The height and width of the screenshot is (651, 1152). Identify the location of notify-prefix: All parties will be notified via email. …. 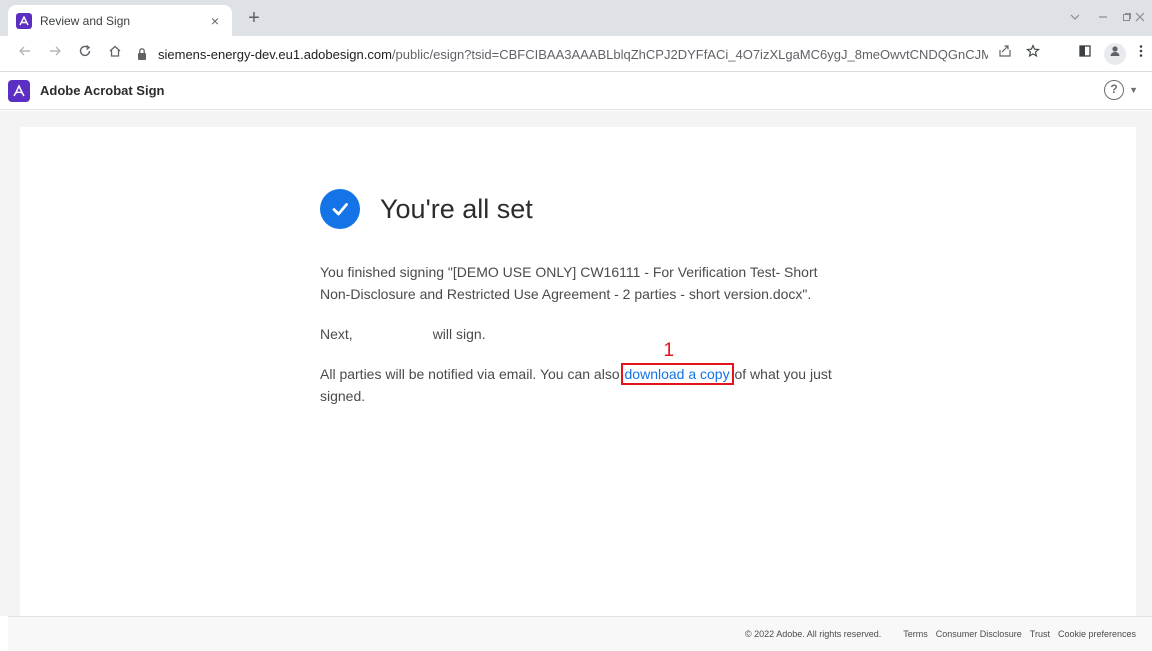
(470, 374).